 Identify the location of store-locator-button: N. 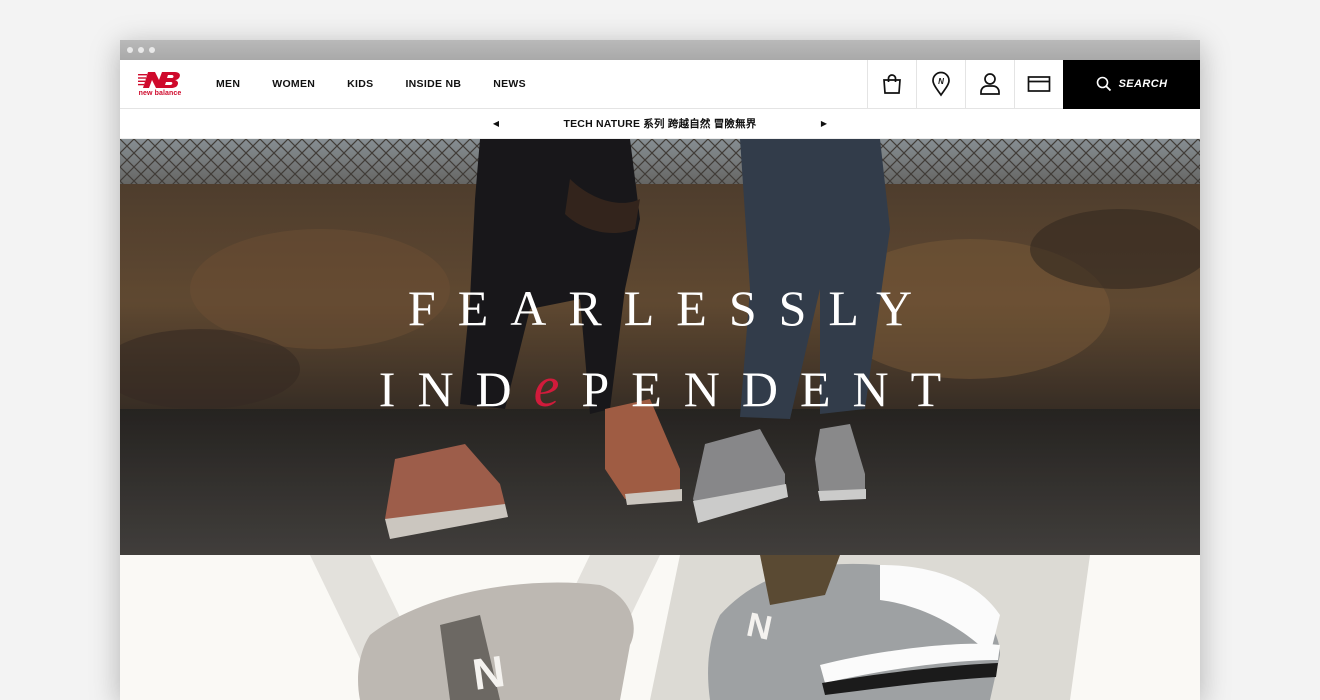
(940, 84).